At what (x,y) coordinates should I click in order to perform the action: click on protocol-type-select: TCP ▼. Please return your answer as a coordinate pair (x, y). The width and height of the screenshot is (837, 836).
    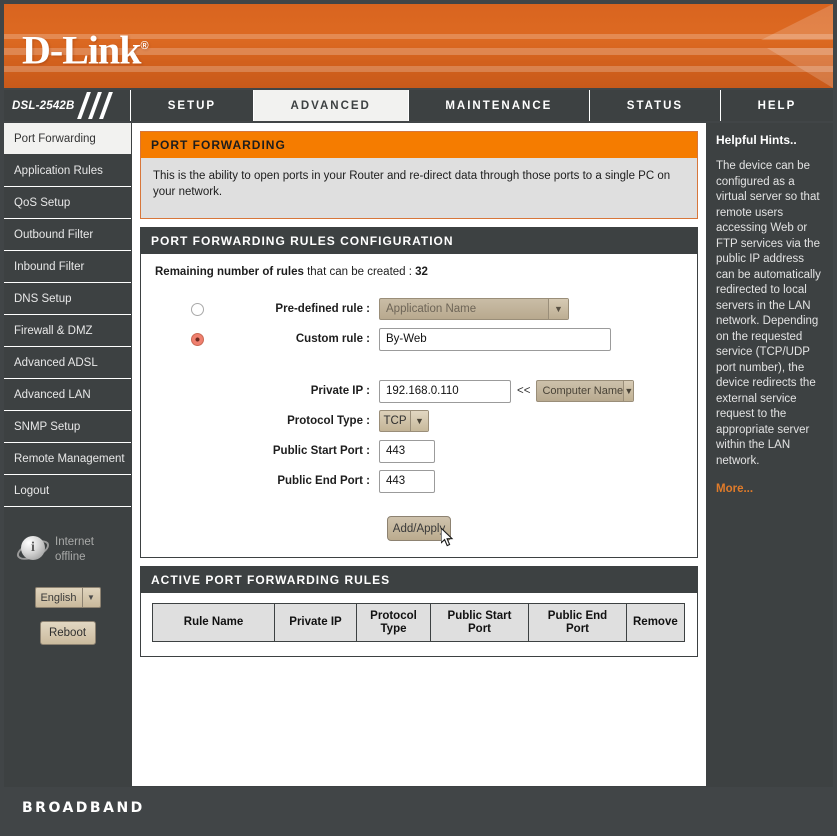
    Looking at the image, I should click on (404, 421).